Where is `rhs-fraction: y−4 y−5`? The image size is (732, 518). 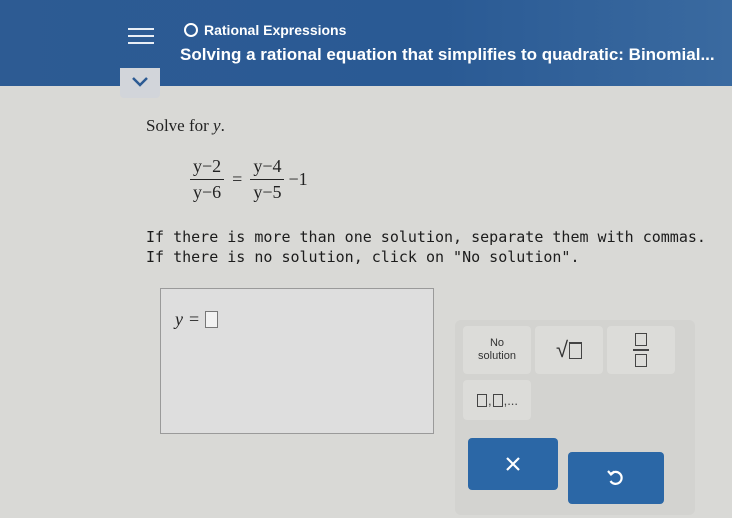
rhs-fraction: y−4 y−5 is located at coordinates (267, 179).